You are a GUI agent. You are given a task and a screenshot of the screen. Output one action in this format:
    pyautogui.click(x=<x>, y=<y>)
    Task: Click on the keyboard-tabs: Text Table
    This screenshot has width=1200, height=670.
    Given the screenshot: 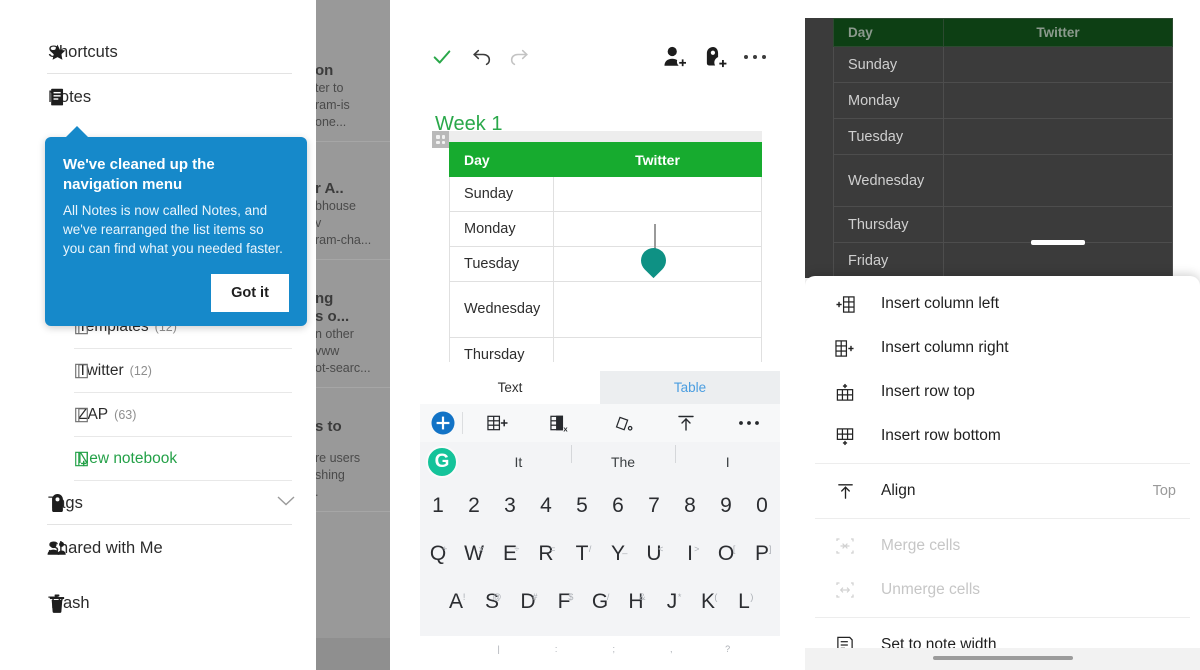 What is the action you would take?
    pyautogui.click(x=600, y=387)
    